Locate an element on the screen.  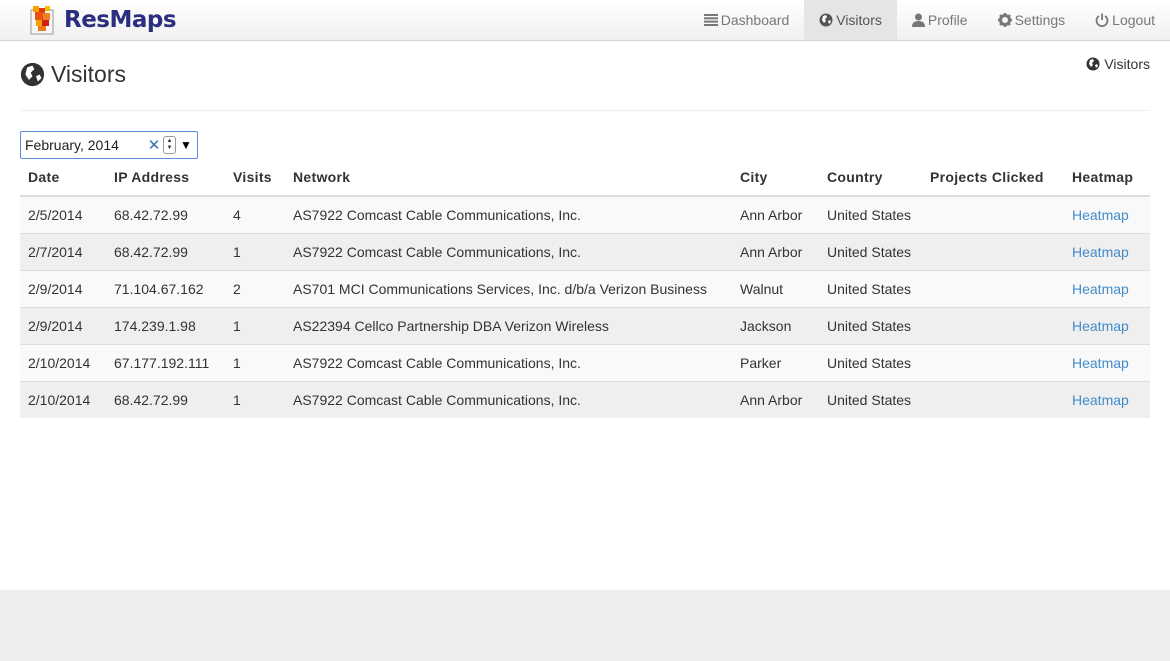
page-title: Visitors is located at coordinates (73, 74).